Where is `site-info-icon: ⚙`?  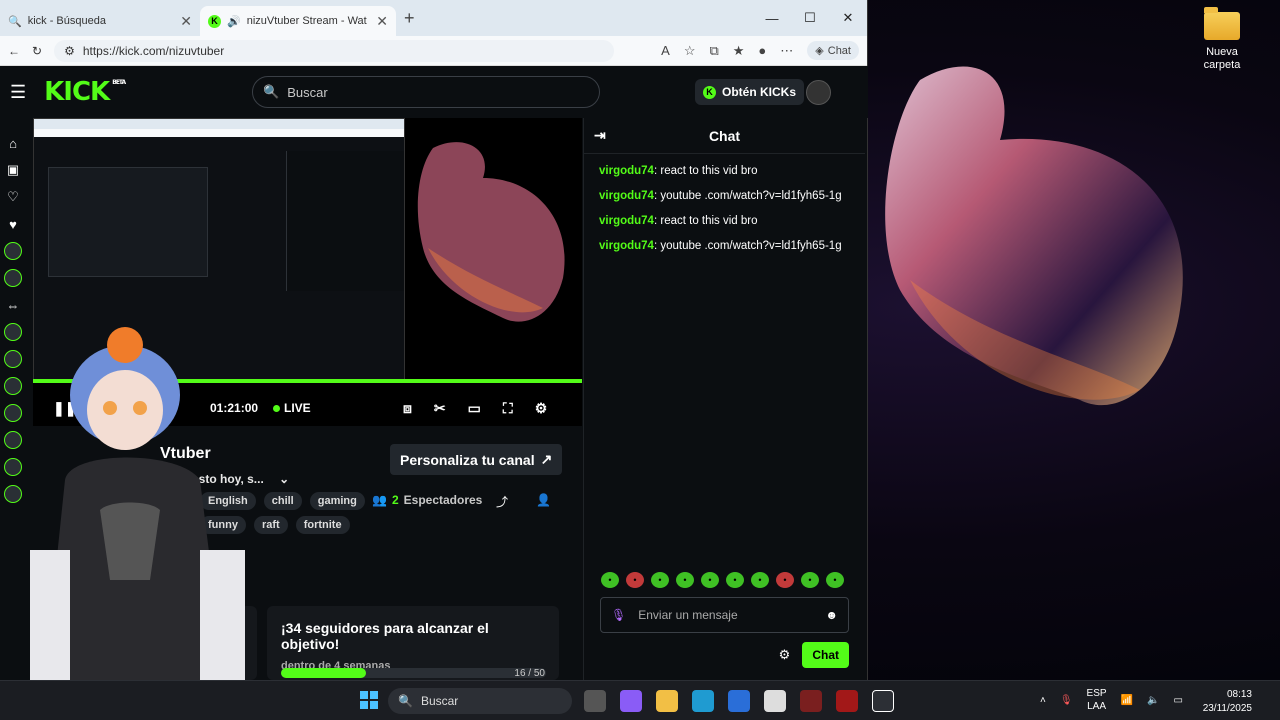
site-info-icon: ⚙ is located at coordinates (69, 51).